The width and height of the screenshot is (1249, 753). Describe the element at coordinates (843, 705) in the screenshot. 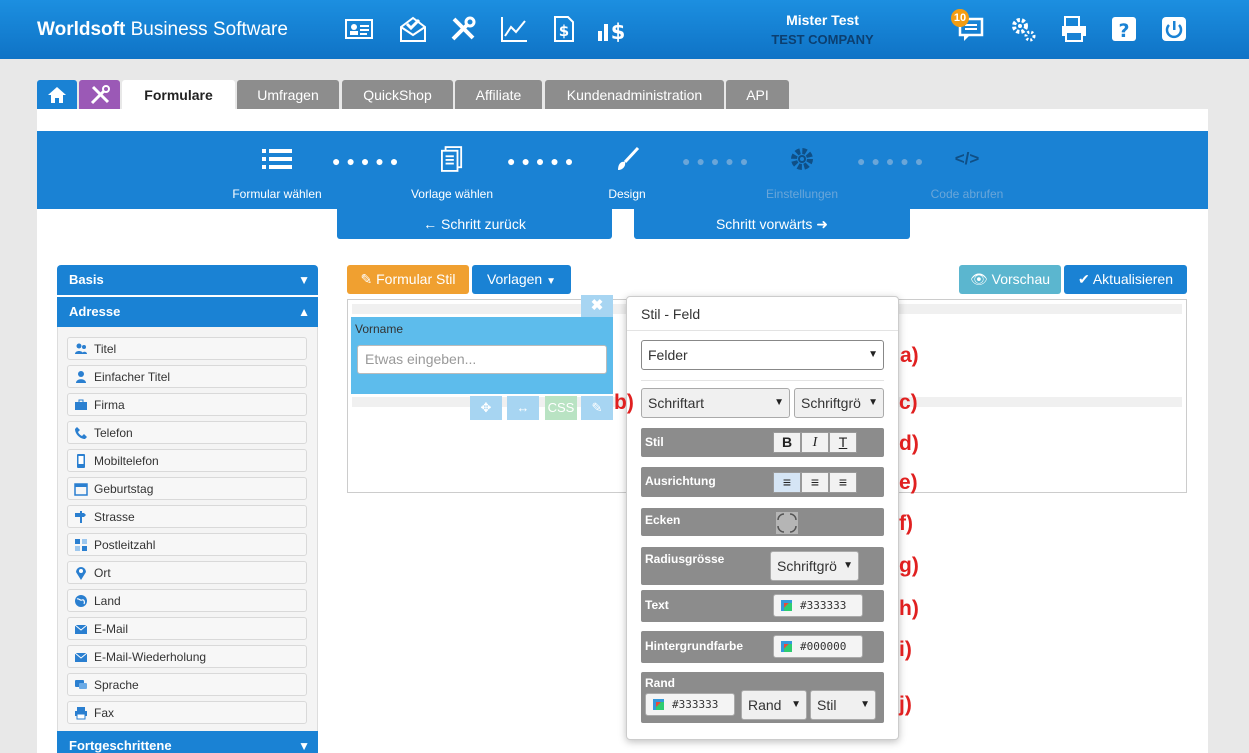

I see `border-style-select: Stil ▼` at that location.